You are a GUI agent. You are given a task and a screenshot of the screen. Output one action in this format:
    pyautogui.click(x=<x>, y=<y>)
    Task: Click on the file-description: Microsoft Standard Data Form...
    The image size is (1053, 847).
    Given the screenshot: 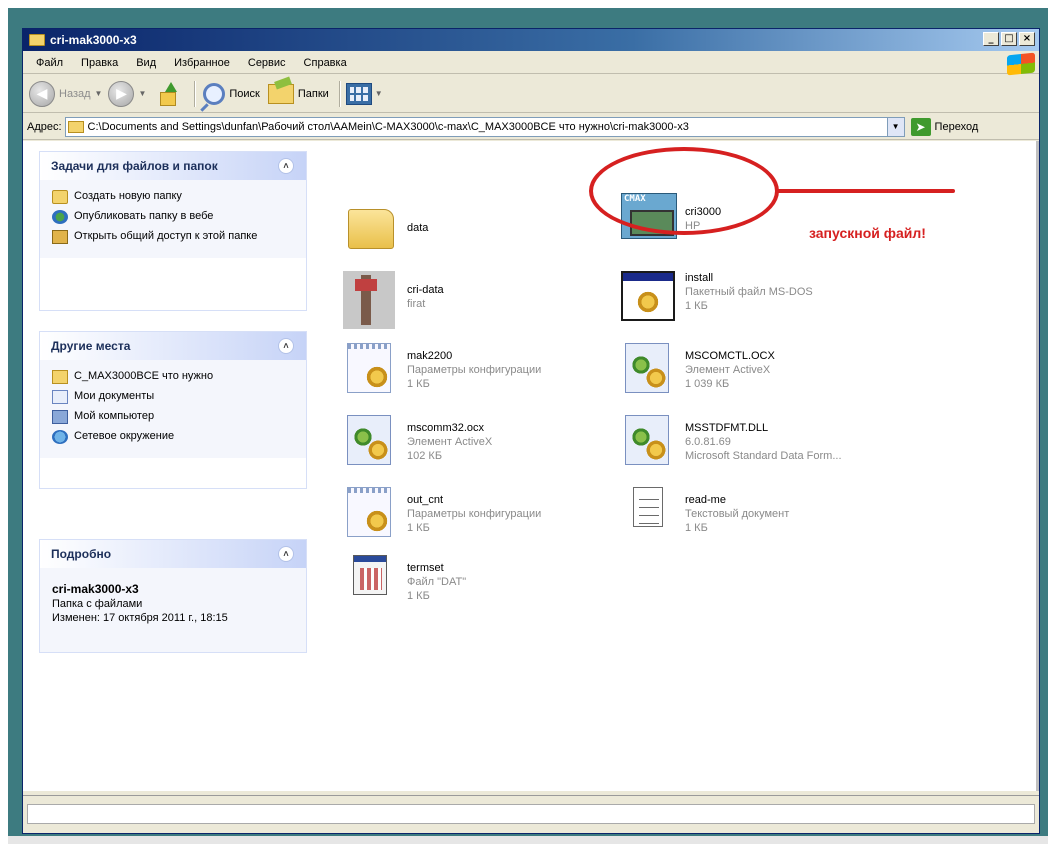 What is the action you would take?
    pyautogui.click(x=763, y=456)
    